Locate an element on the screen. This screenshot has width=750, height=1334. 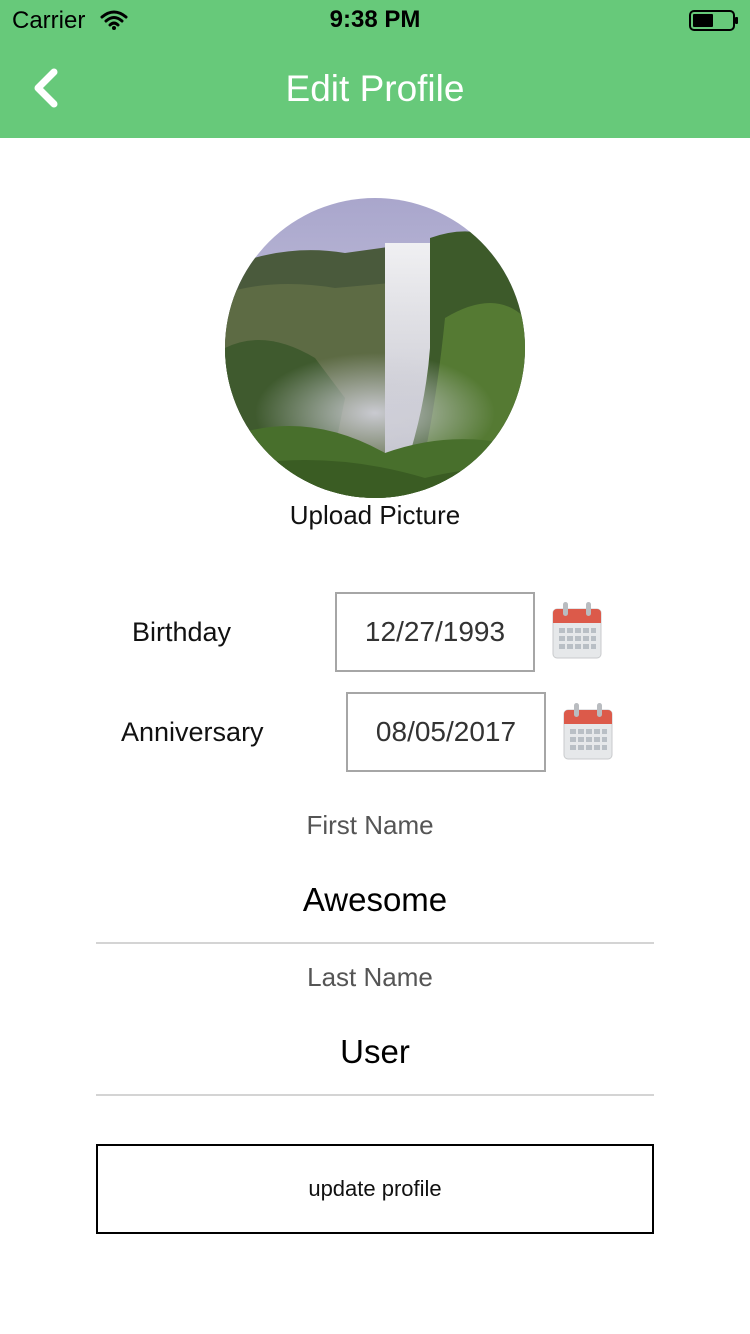
anniversary-date-value: 08/05/2017 is located at coordinates (446, 731).